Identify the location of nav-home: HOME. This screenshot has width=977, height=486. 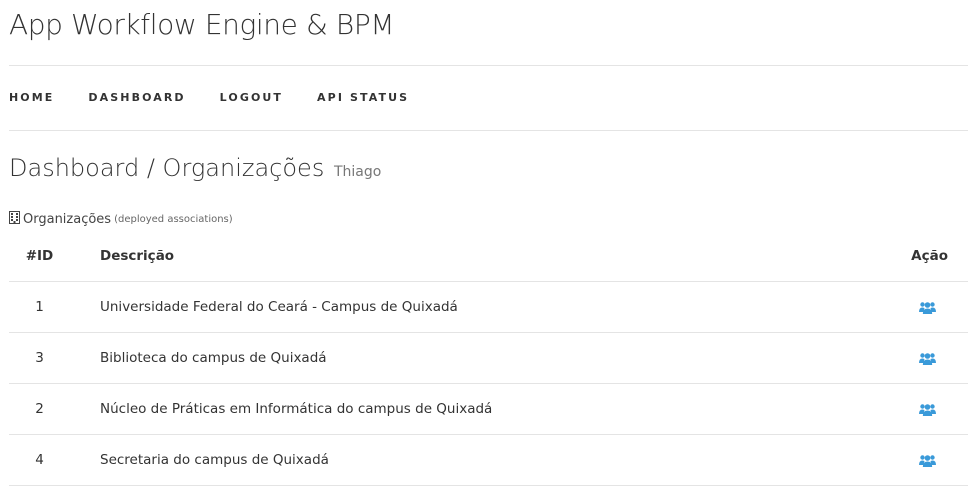
(31, 97).